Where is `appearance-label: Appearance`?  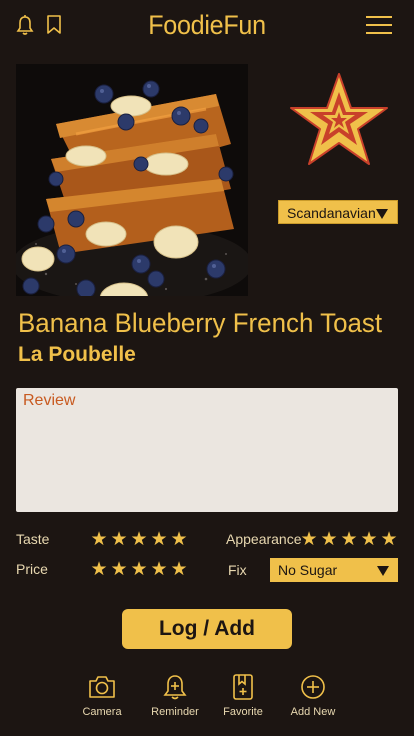
appearance-label: Appearance is located at coordinates (264, 539).